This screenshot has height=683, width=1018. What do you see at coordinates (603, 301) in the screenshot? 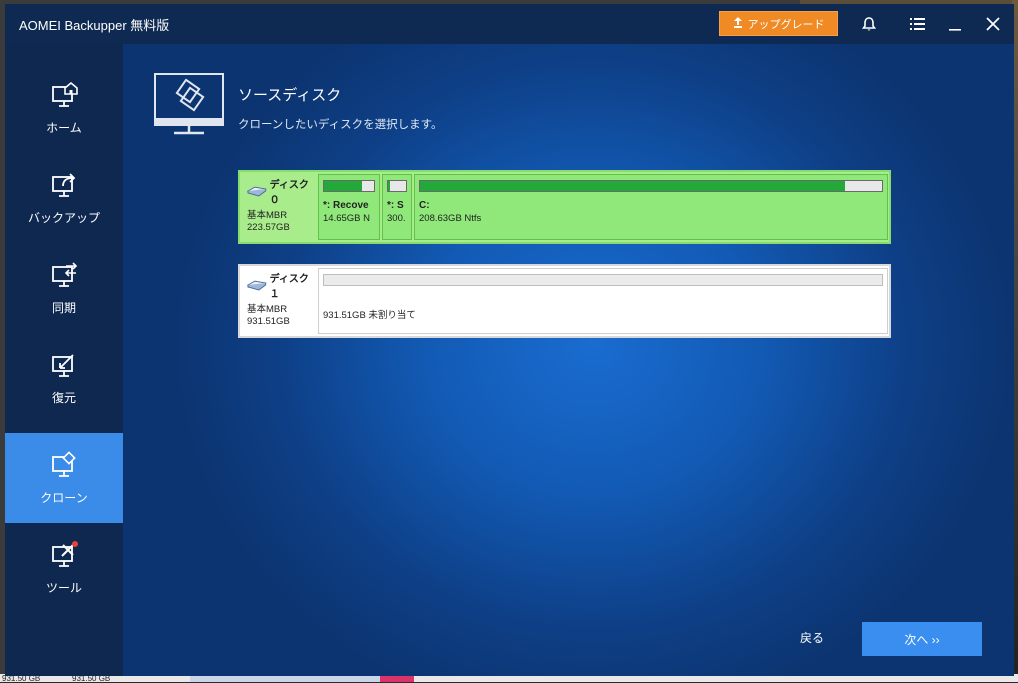
I see `partition-unallocated: 931.51GB 未割り当て` at bounding box center [603, 301].